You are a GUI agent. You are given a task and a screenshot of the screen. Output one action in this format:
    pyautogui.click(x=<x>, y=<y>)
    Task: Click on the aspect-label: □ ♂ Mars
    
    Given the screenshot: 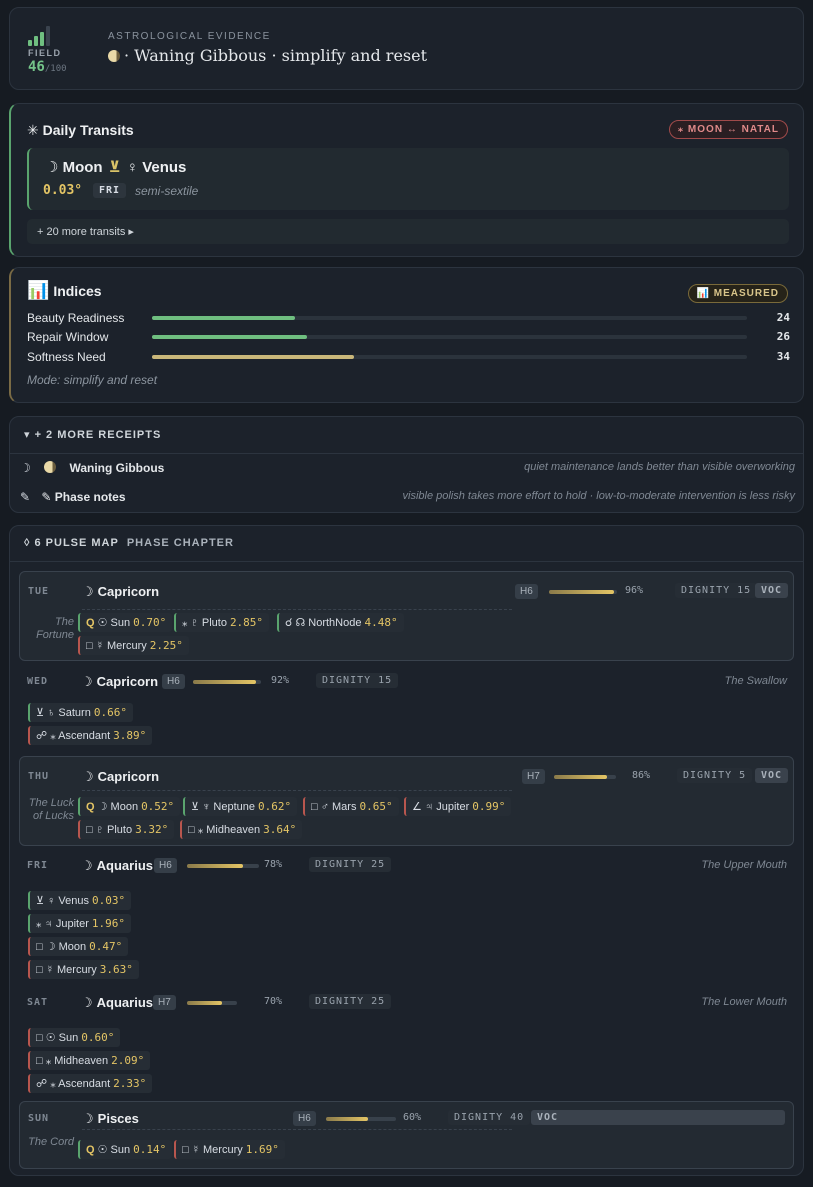 What is the action you would take?
    pyautogui.click(x=334, y=807)
    